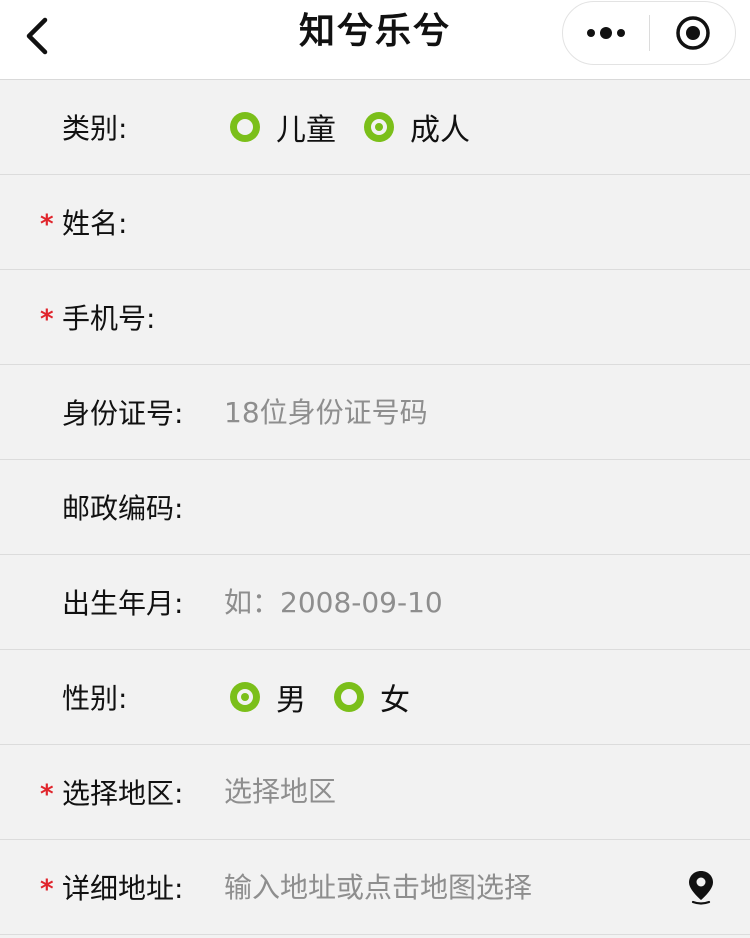 The image size is (750, 938). I want to click on phone-input, so click(452, 317).